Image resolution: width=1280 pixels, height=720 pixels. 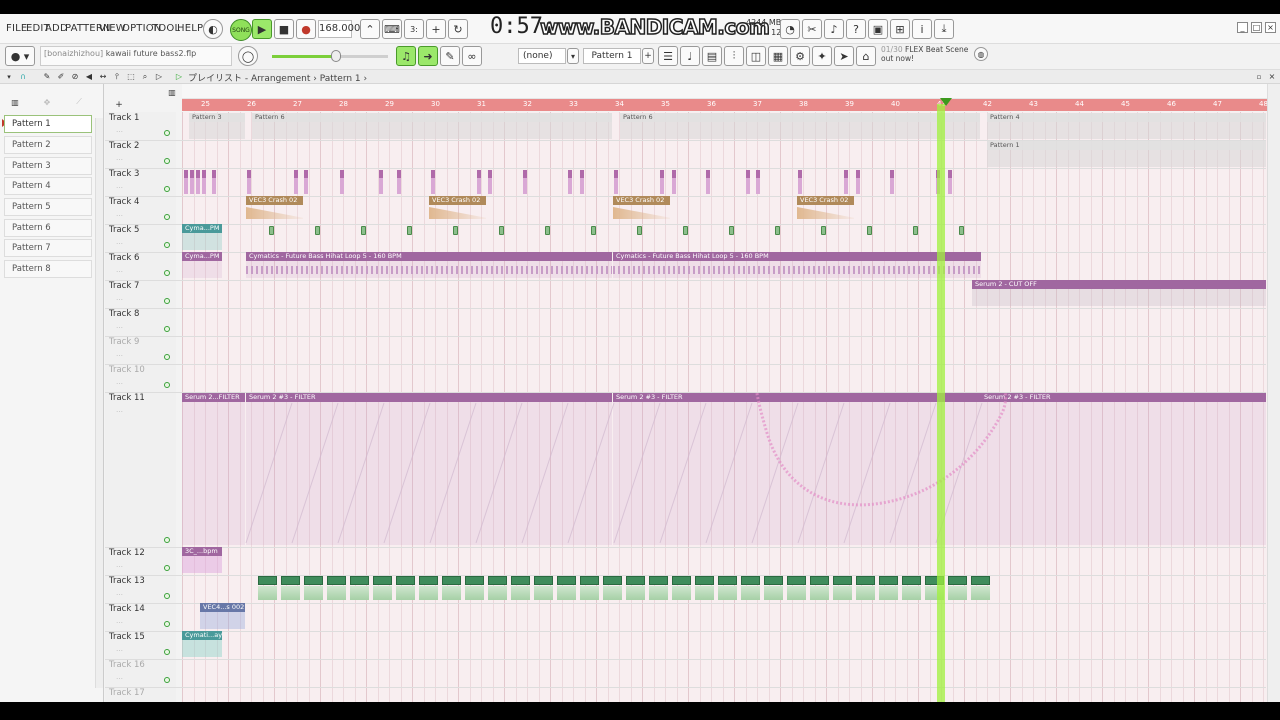 What do you see at coordinates (866, 56) in the screenshot?
I see `shop-icon: ⌂` at bounding box center [866, 56].